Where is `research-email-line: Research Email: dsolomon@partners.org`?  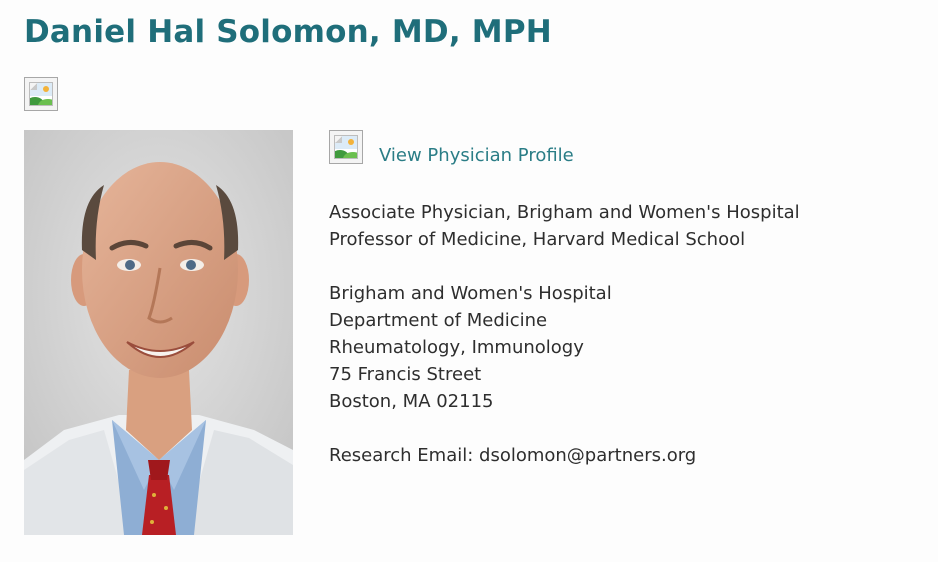 research-email-line: Research Email: dsolomon@partners.org is located at coordinates (513, 455).